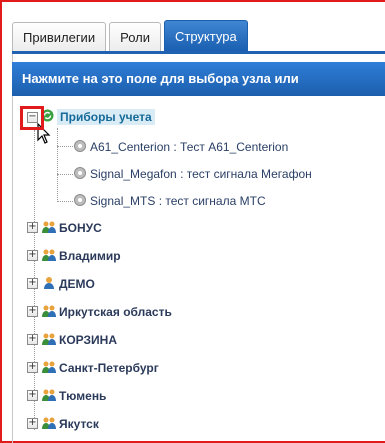 This screenshot has height=443, width=385. What do you see at coordinates (88, 340) in the screenshot?
I see `group-label: КОРЗИНА` at bounding box center [88, 340].